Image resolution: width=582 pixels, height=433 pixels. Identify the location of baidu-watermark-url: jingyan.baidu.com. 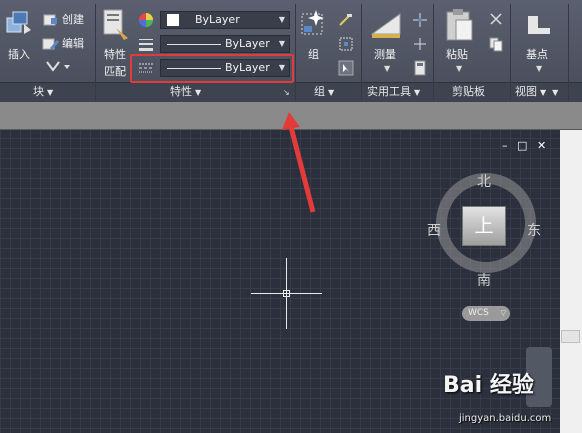
(505, 418).